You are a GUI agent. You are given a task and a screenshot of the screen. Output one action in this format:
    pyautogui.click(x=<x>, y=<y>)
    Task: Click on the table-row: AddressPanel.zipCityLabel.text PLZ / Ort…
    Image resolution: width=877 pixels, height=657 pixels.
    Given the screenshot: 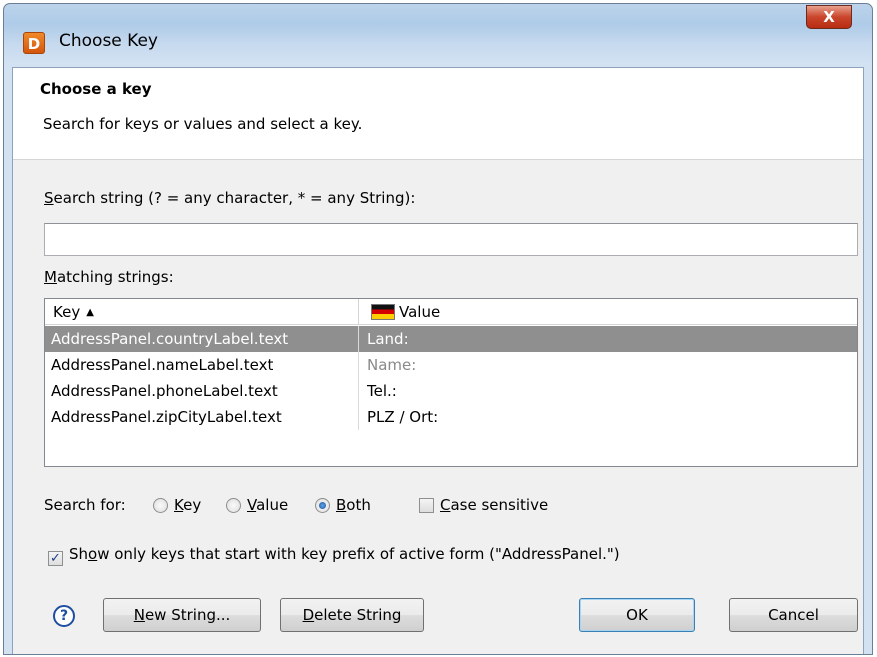 What is the action you would take?
    pyautogui.click(x=451, y=417)
    